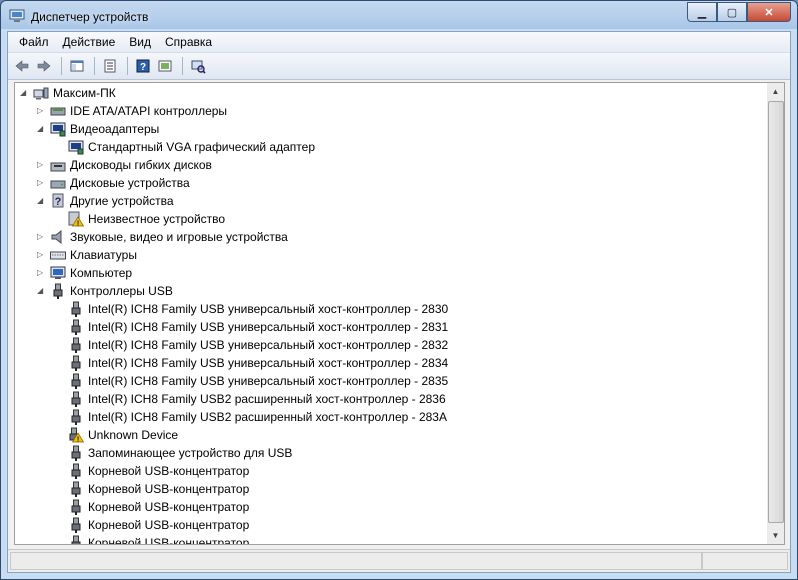 This screenshot has width=798, height=580. What do you see at coordinates (58, 167) in the screenshot?
I see `floppy-drive-icon` at bounding box center [58, 167].